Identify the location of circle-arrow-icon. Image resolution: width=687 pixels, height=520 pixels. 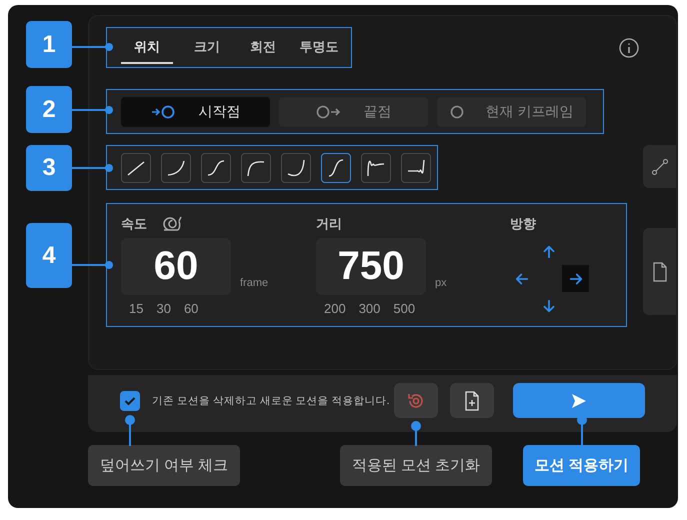
(329, 111).